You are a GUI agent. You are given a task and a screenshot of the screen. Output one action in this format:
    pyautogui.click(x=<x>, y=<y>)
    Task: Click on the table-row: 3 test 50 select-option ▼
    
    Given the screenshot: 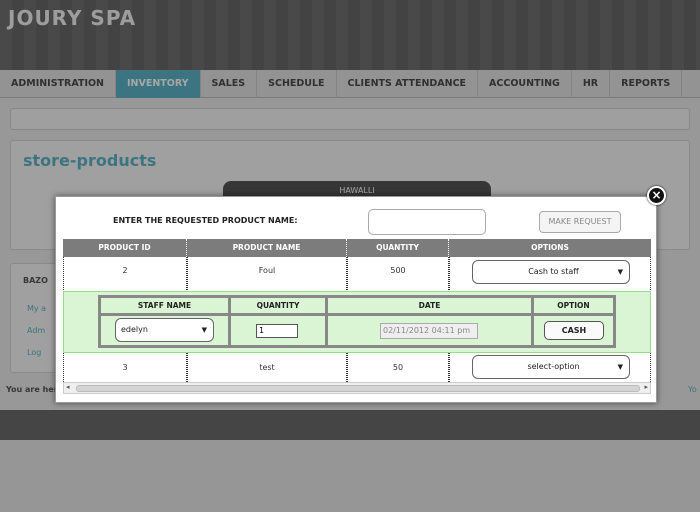 What is the action you would take?
    pyautogui.click(x=357, y=367)
    